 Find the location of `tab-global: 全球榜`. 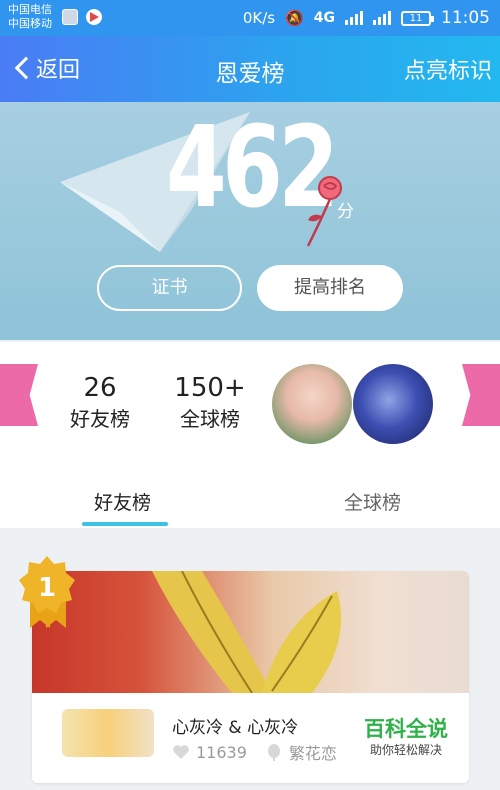

tab-global: 全球榜 is located at coordinates (372, 501).